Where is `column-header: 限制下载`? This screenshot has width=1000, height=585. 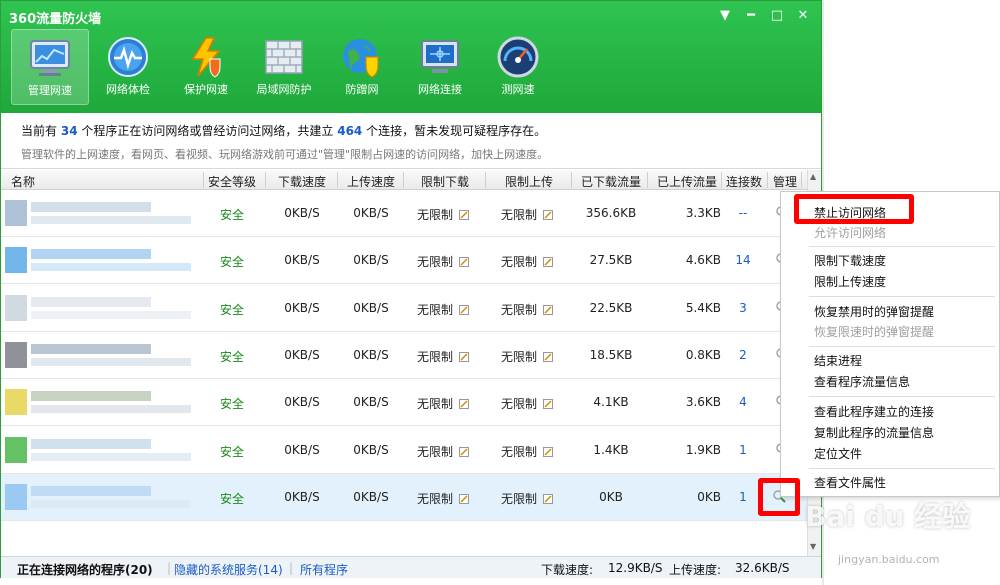
column-header: 限制下载 is located at coordinates (445, 181).